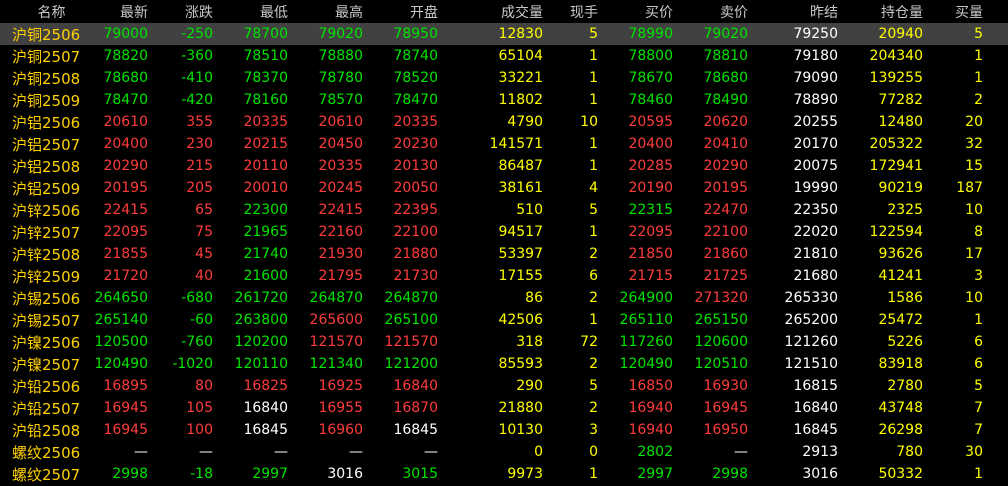  I want to click on cell-last: 264650, so click(121, 298).